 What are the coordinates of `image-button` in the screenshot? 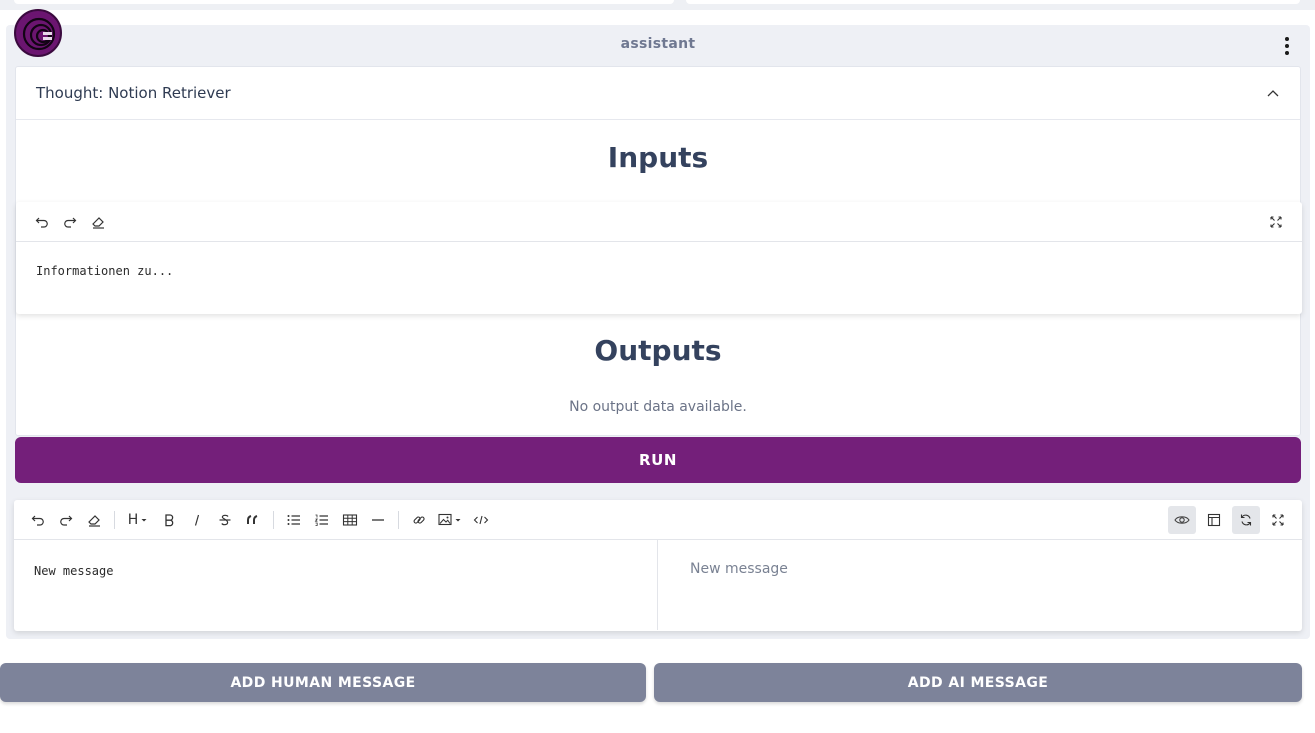 It's located at (450, 520).